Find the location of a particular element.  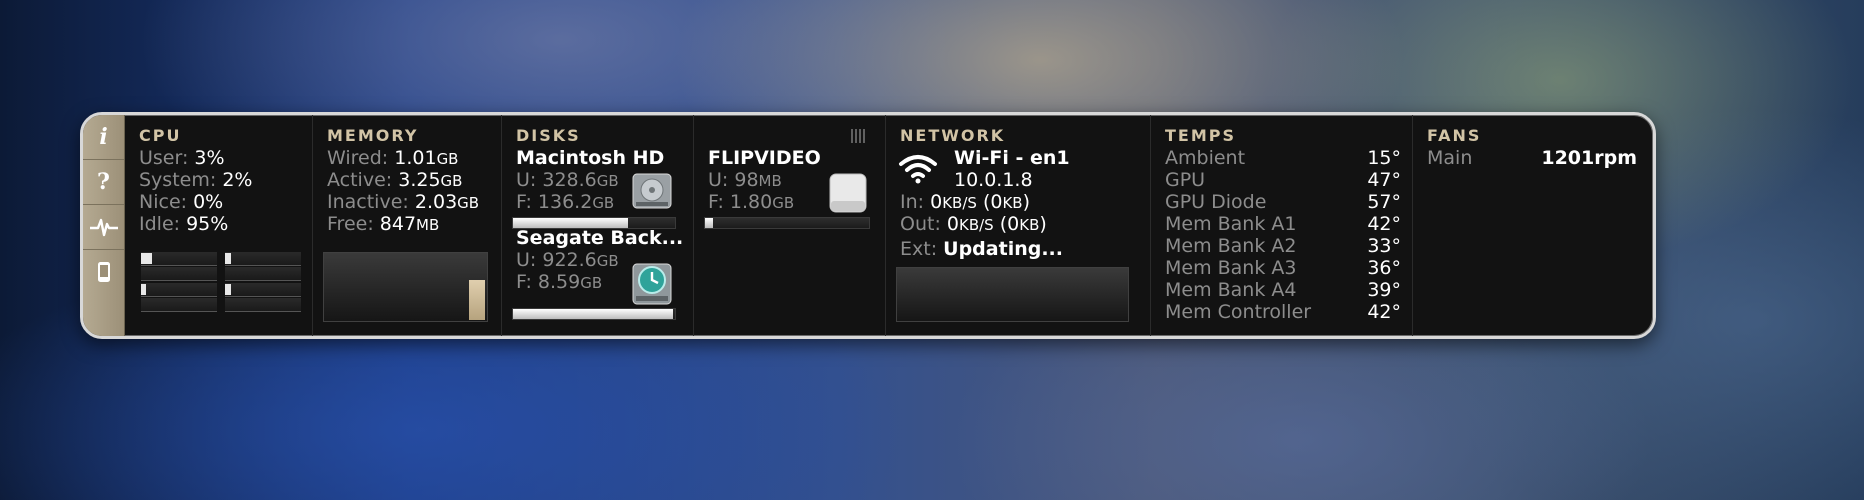

fans-header: FANS is located at coordinates (1454, 135).